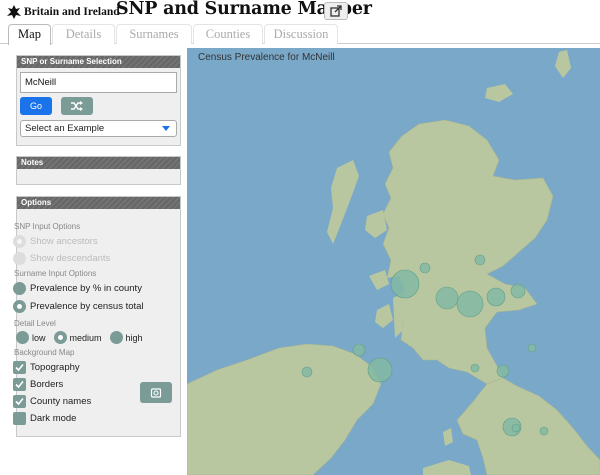  I want to click on notes-panel: Notes, so click(98, 170).